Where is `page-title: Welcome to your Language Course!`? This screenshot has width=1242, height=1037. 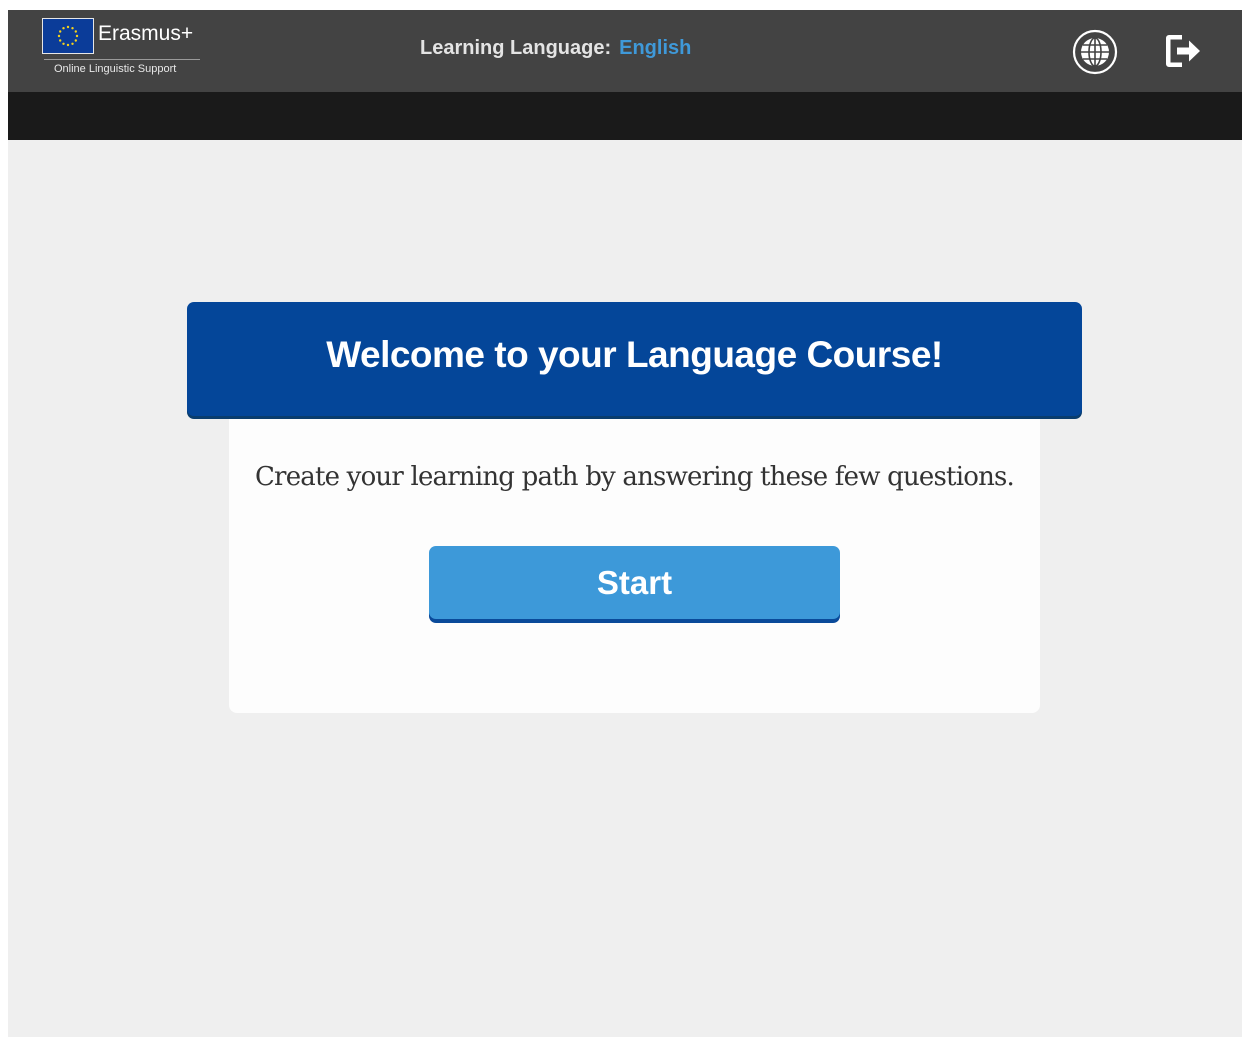
page-title: Welcome to your Language Course! is located at coordinates (634, 354).